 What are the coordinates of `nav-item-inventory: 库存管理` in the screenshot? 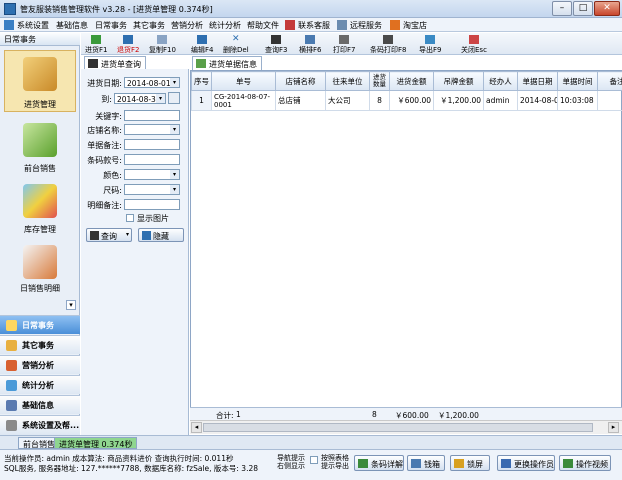 It's located at (40, 209).